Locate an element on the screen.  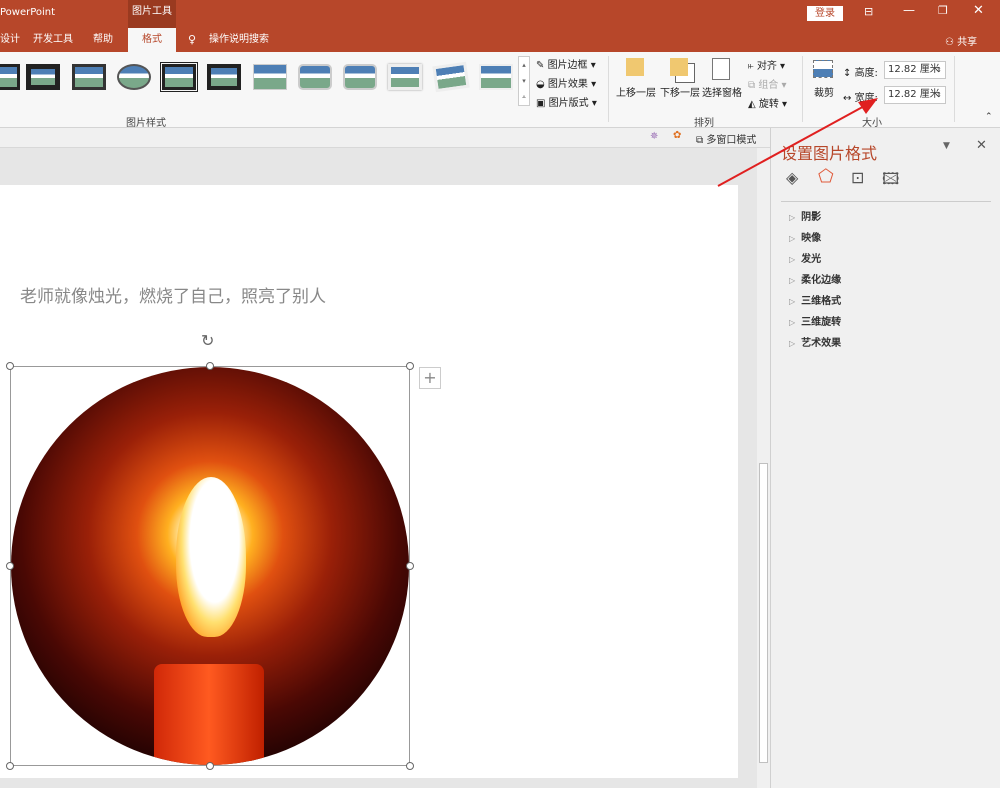
annotation-arrow is located at coordinates (797, 142).